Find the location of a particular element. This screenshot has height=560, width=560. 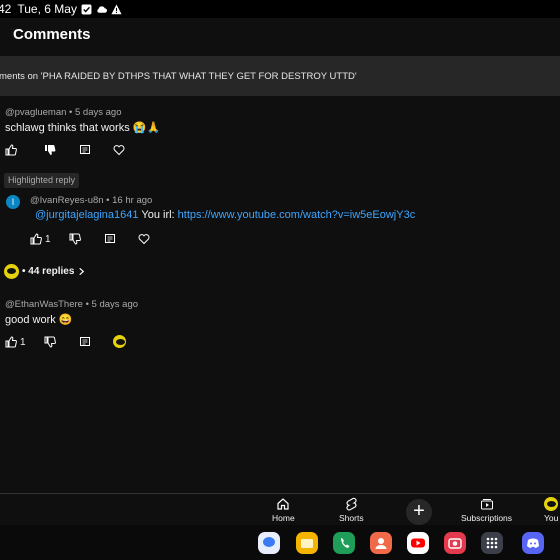

phone-icon is located at coordinates (344, 543).